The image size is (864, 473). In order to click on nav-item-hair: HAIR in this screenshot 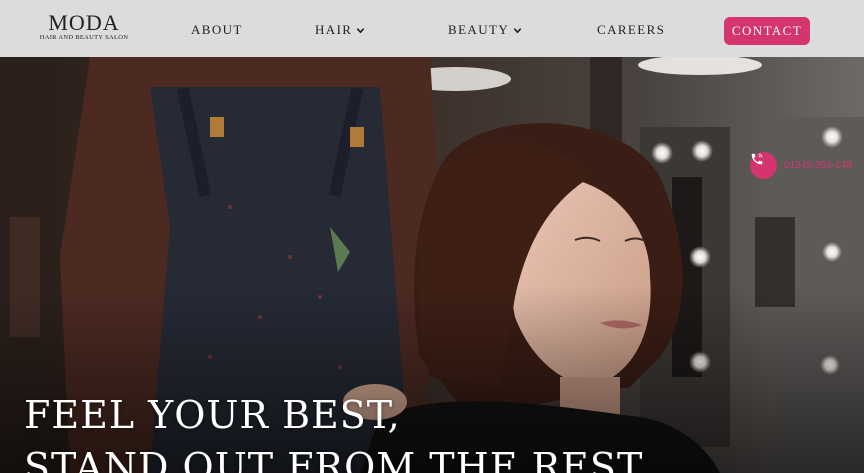, I will do `click(340, 30)`.